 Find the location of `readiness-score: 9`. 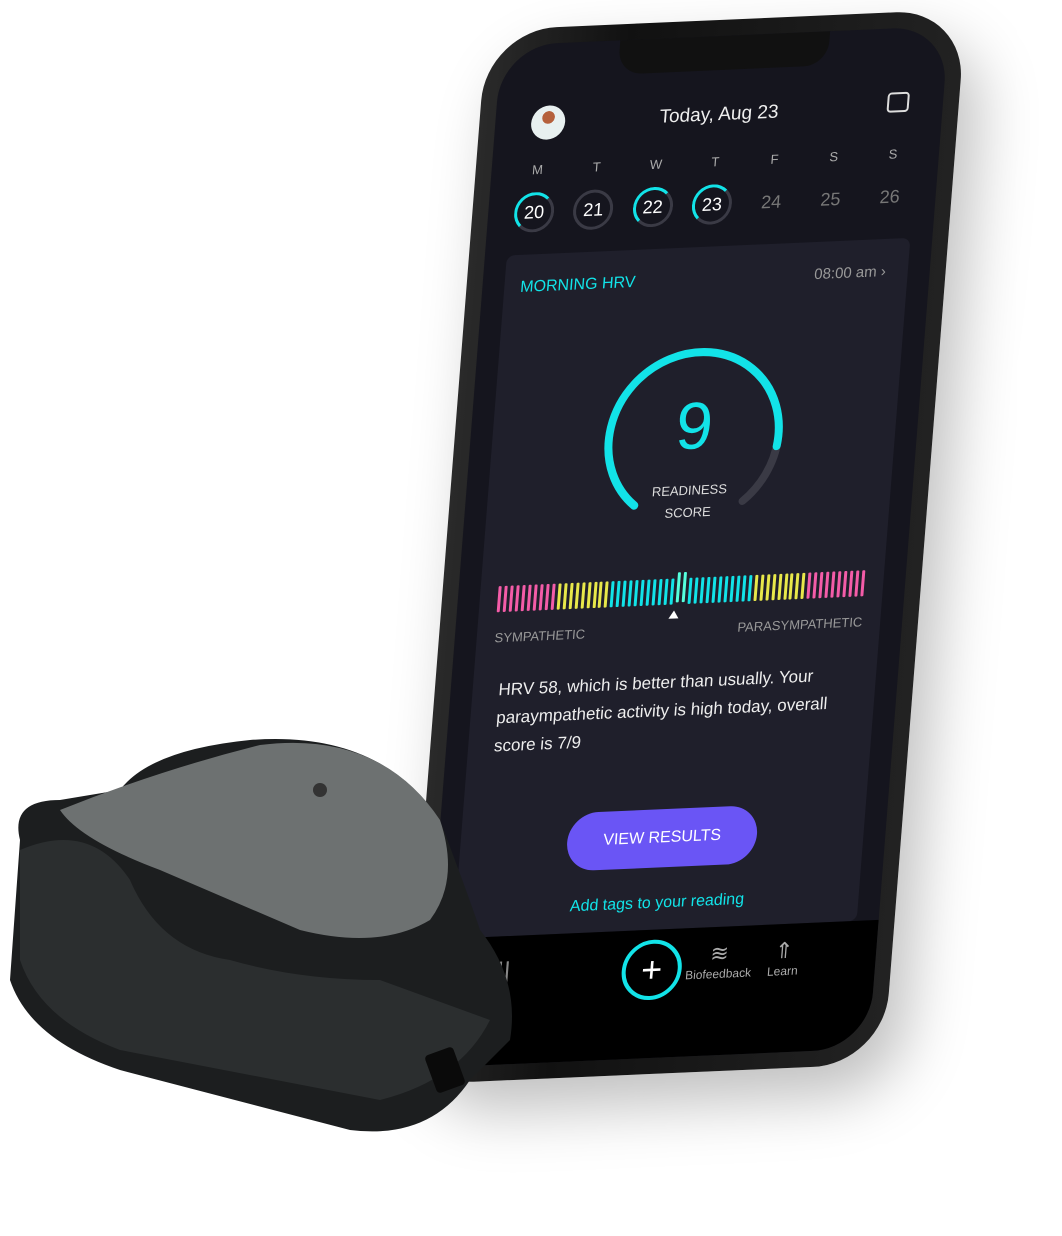

readiness-score: 9 is located at coordinates (694, 425).